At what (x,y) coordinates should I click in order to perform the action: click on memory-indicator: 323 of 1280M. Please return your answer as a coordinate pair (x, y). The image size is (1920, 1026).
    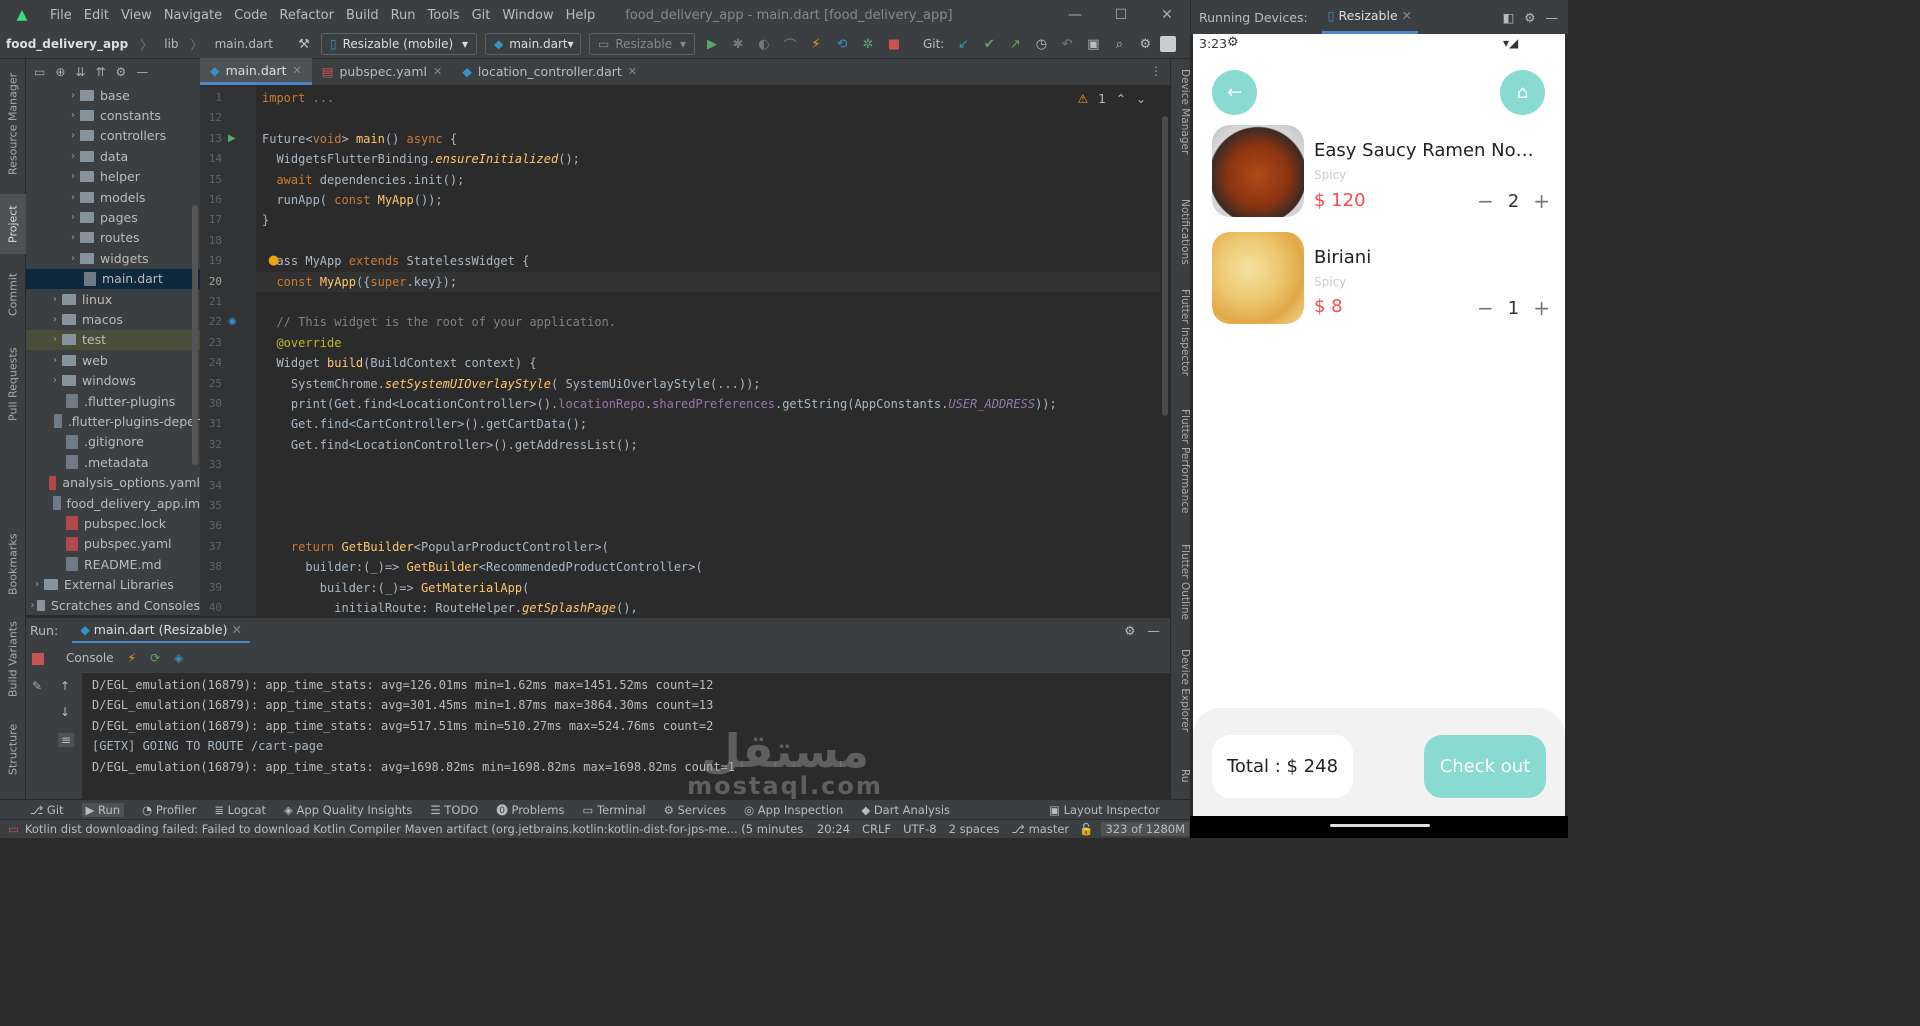
    Looking at the image, I should click on (1145, 829).